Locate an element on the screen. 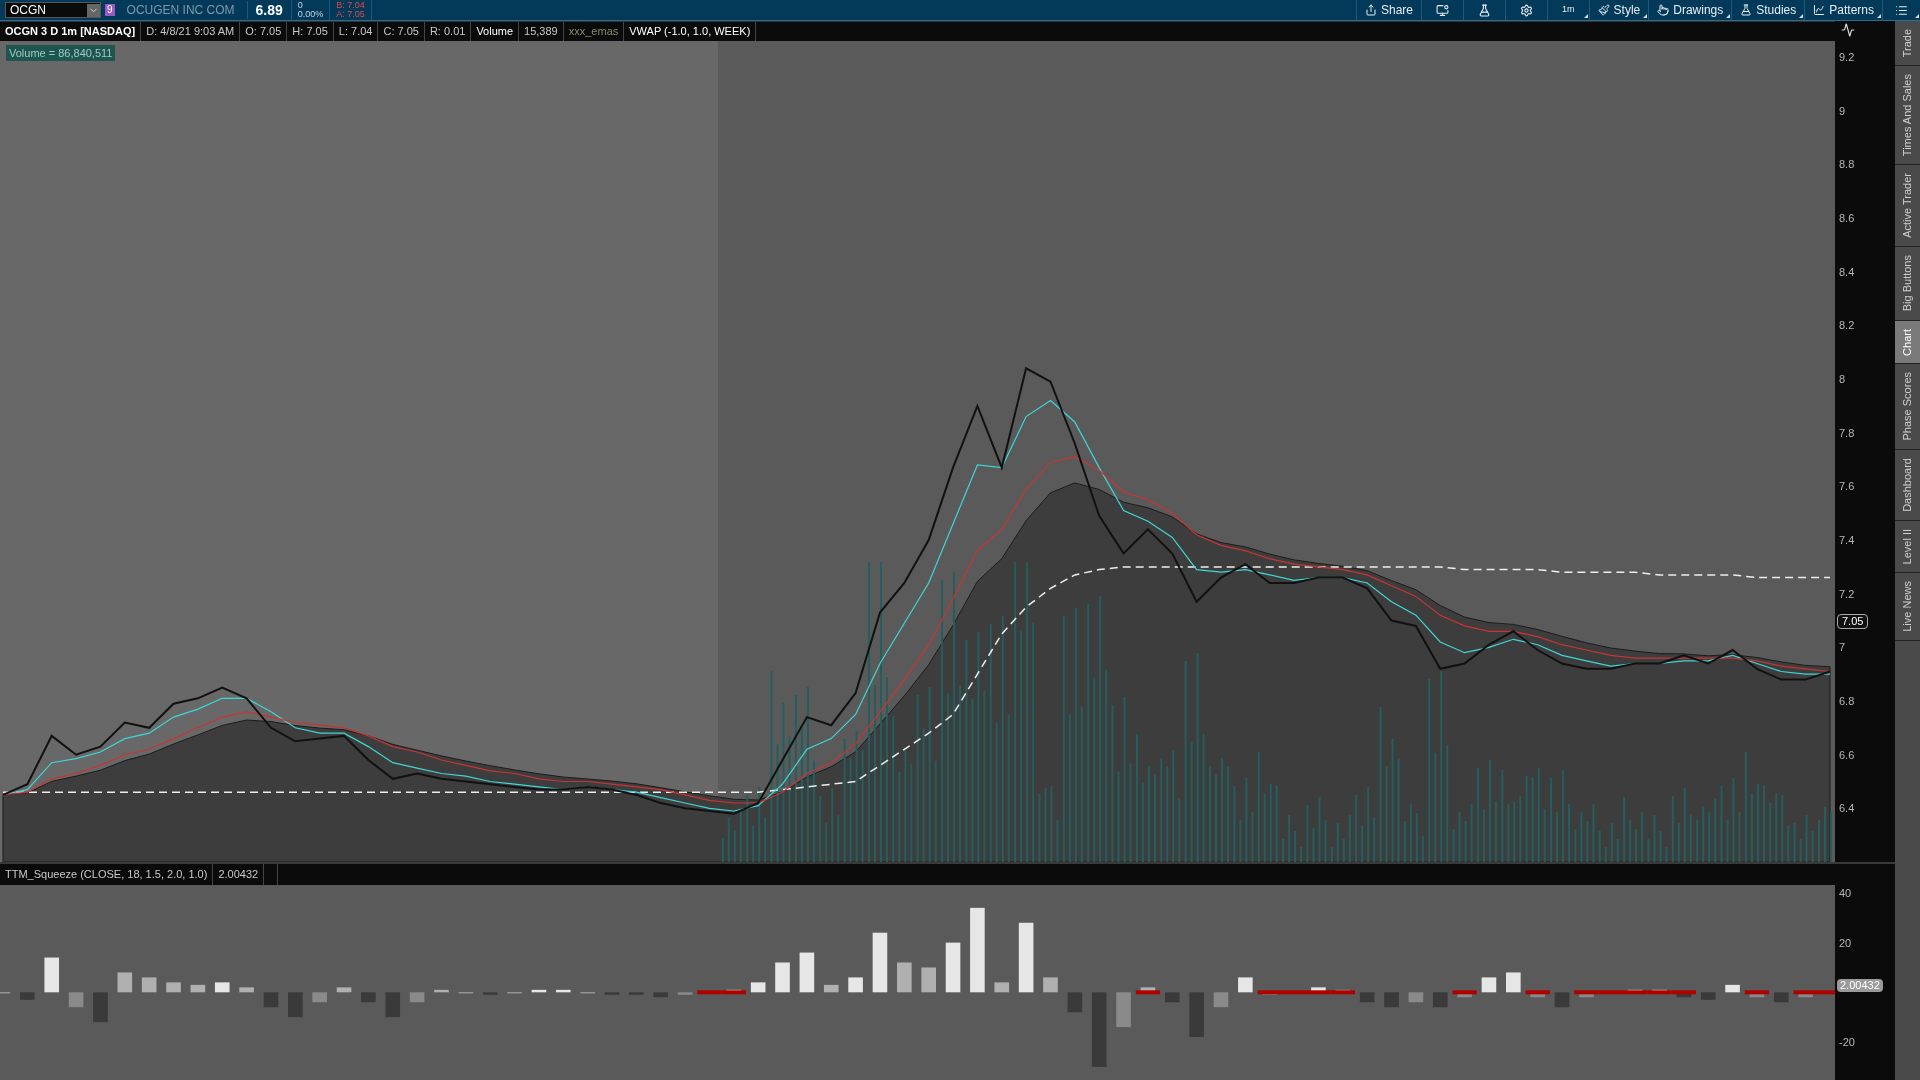 The image size is (1920, 1080). side-tab: Times And Sales is located at coordinates (1907, 116).